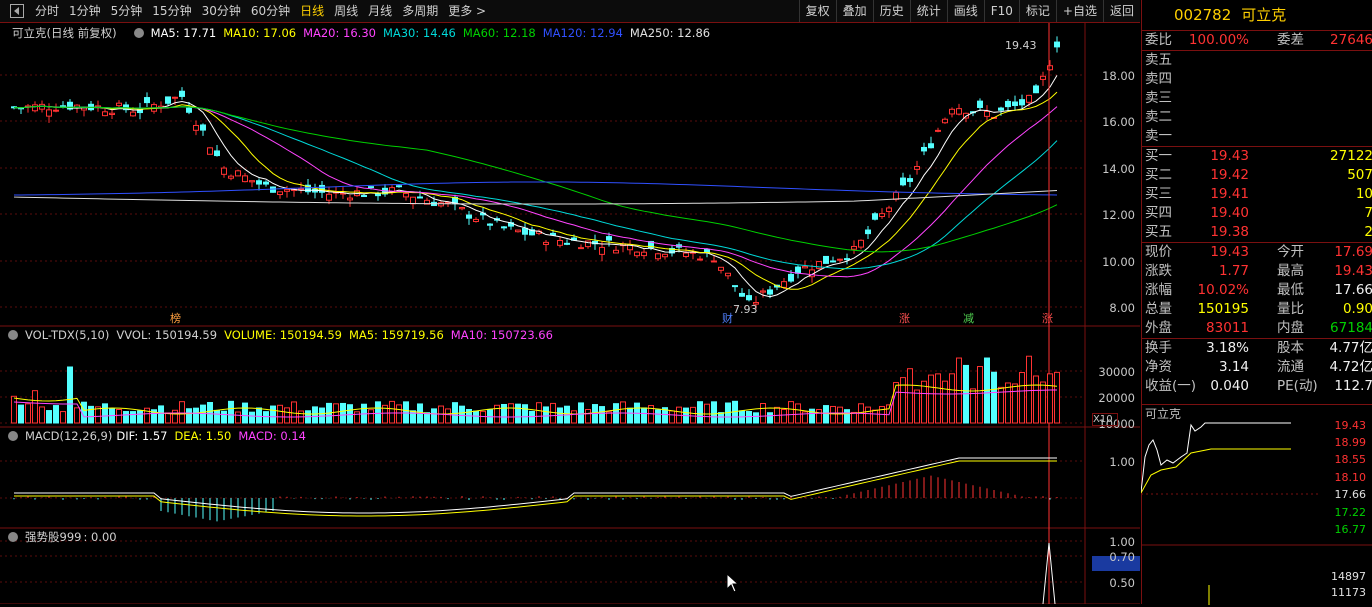  I want to click on toolbar-button-6: 标记, so click(1037, 11).